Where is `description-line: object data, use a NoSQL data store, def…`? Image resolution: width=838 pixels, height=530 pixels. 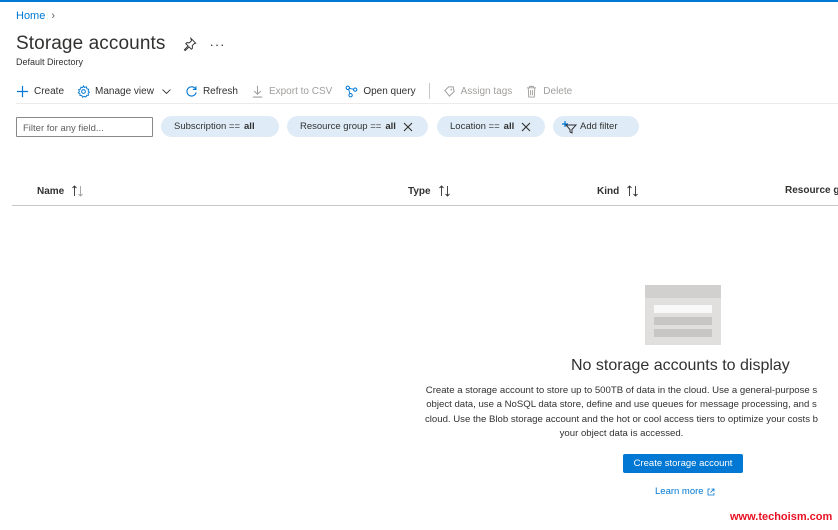
description-line: object data, use a NoSQL data store, def… is located at coordinates (621, 405).